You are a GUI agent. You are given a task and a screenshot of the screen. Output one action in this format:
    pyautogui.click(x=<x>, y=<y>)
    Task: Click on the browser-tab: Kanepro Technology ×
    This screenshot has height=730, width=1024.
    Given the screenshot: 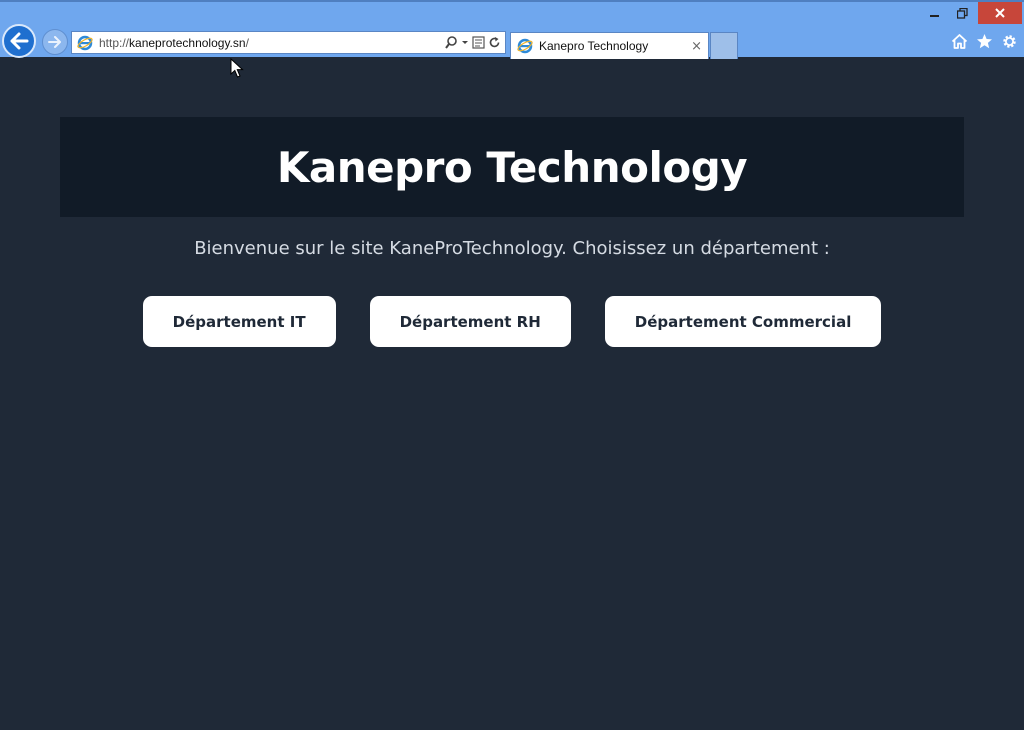 What is the action you would take?
    pyautogui.click(x=609, y=45)
    